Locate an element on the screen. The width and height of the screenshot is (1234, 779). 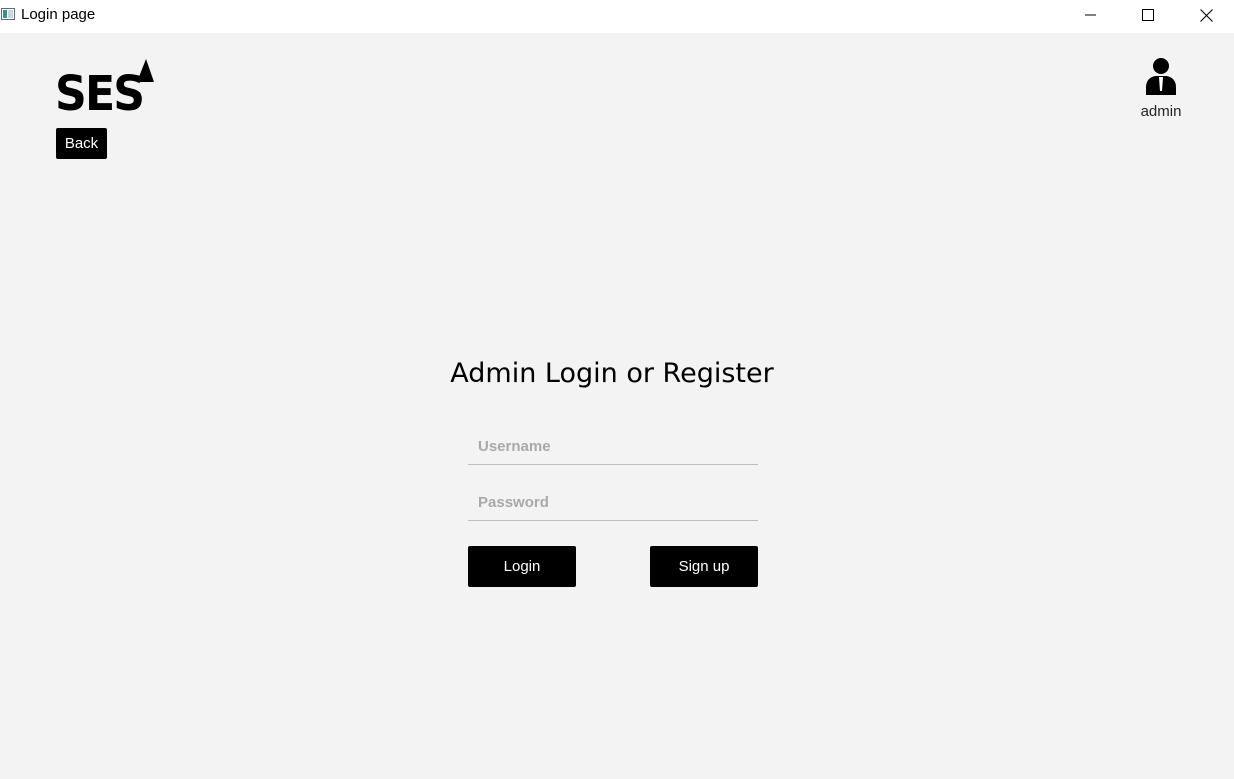
maximize-icon is located at coordinates (1148, 15).